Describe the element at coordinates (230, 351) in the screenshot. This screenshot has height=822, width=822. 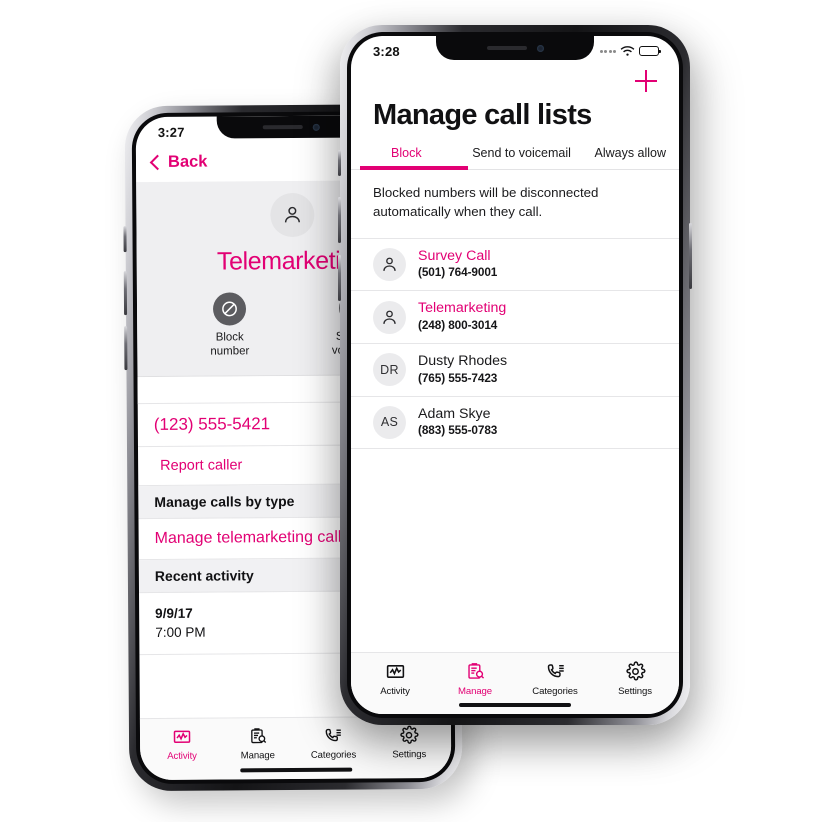
I see `block-number-label-line2: number` at that location.